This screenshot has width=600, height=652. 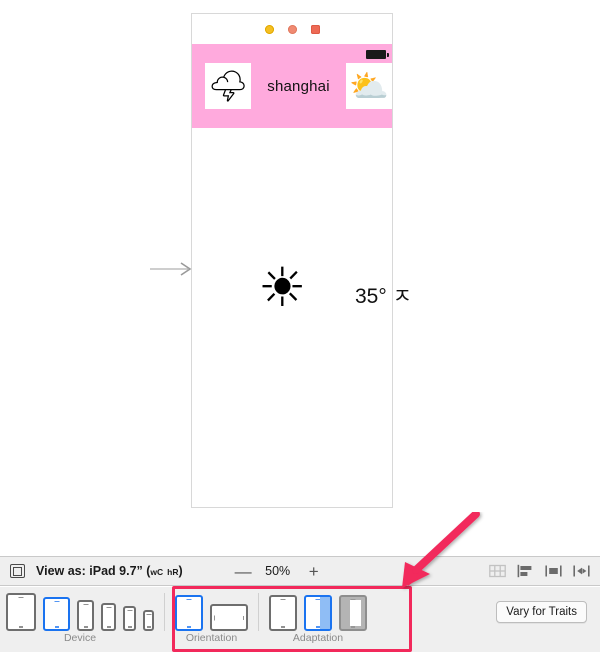 What do you see at coordinates (148, 620) in the screenshot?
I see `device-iphone-4s` at bounding box center [148, 620].